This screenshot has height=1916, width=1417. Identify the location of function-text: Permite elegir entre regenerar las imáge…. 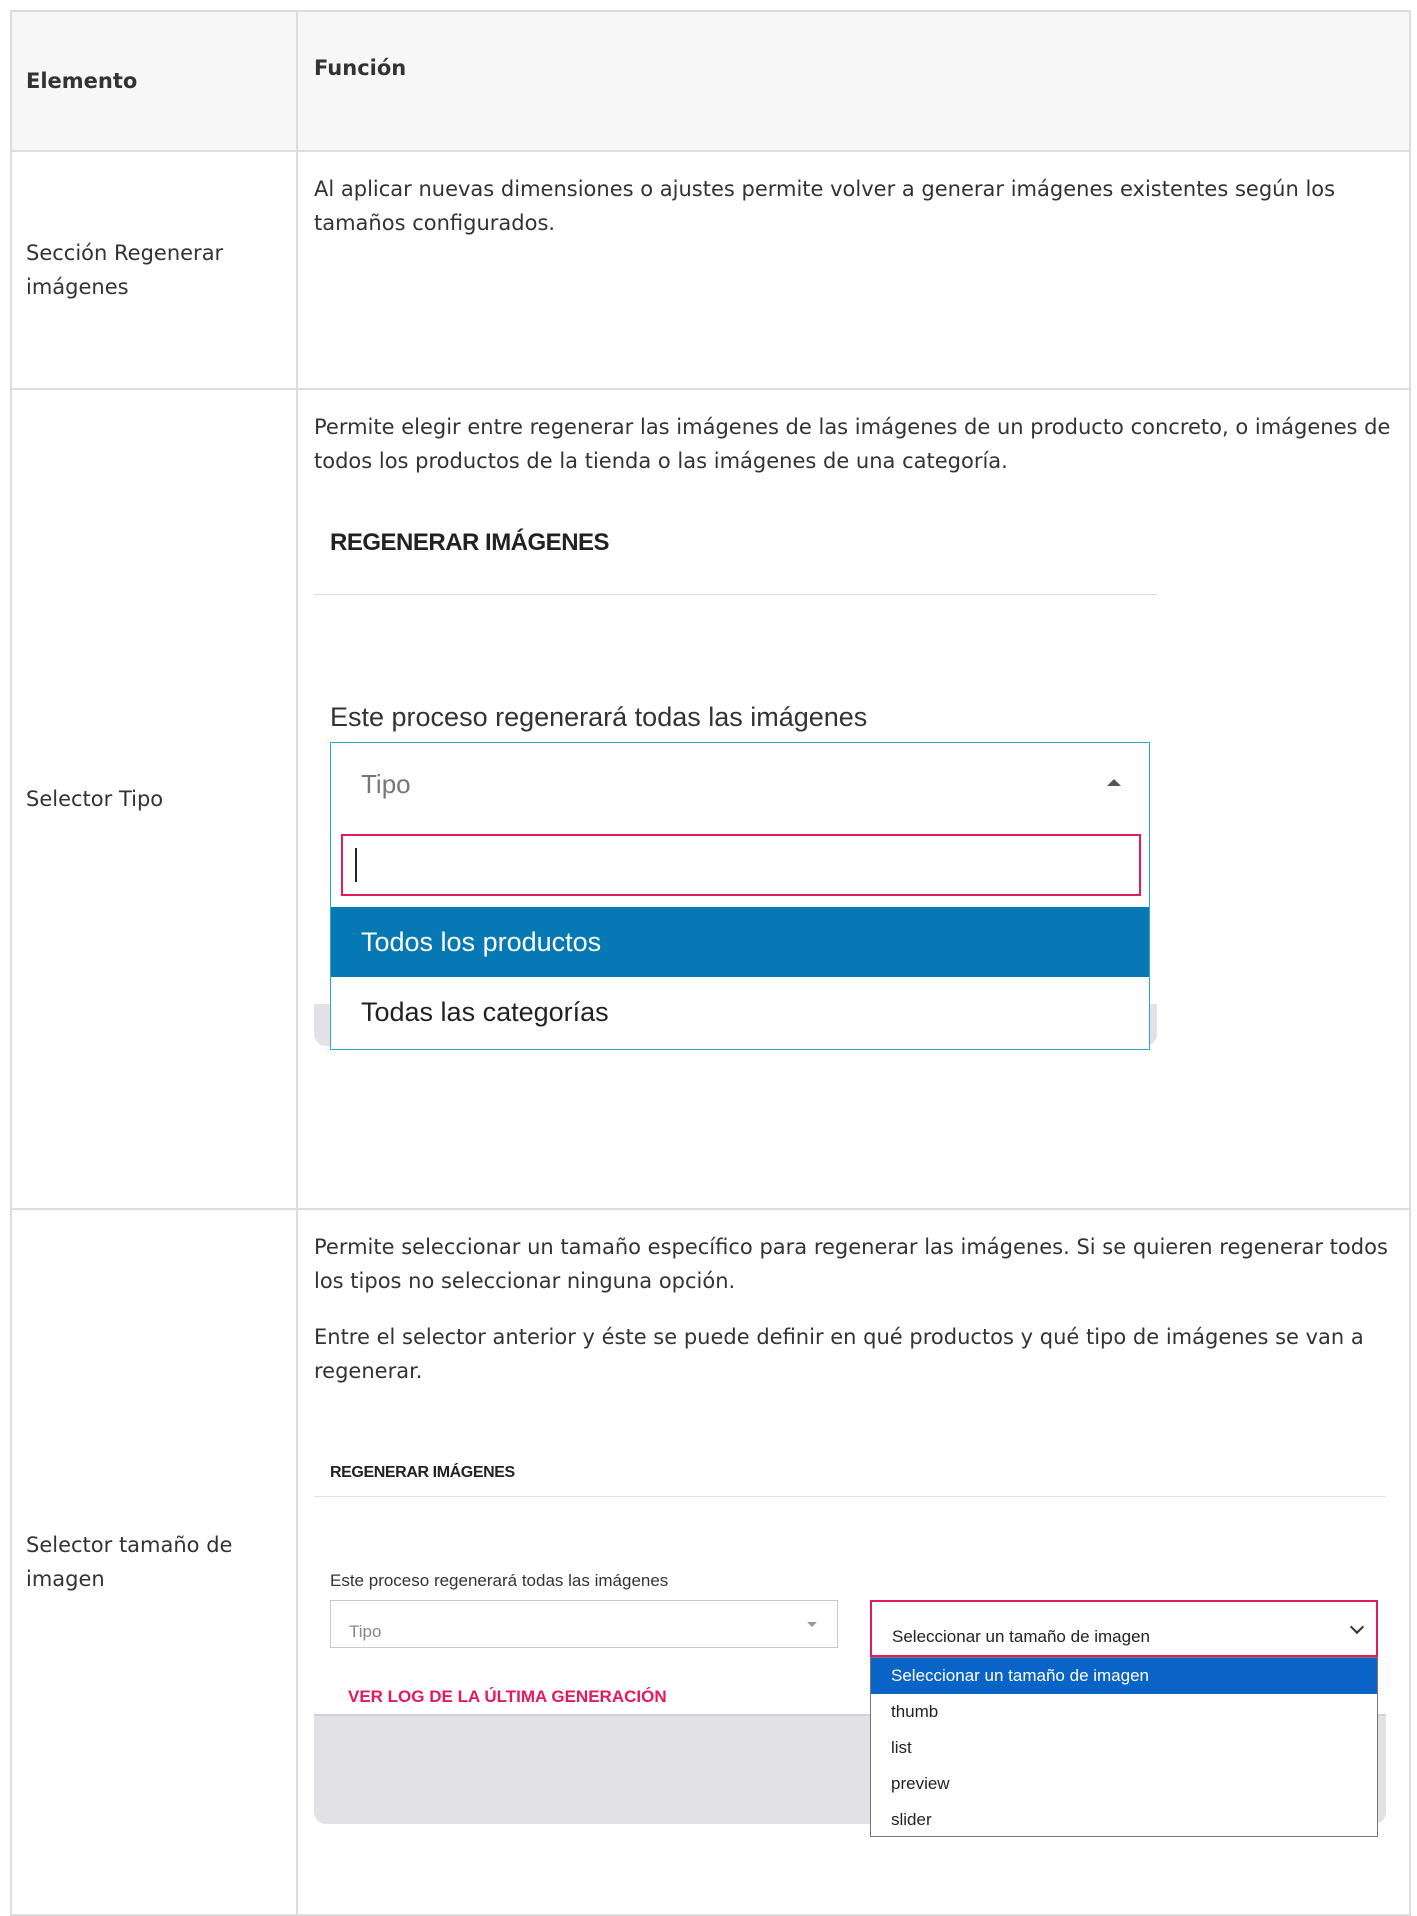
(852, 444).